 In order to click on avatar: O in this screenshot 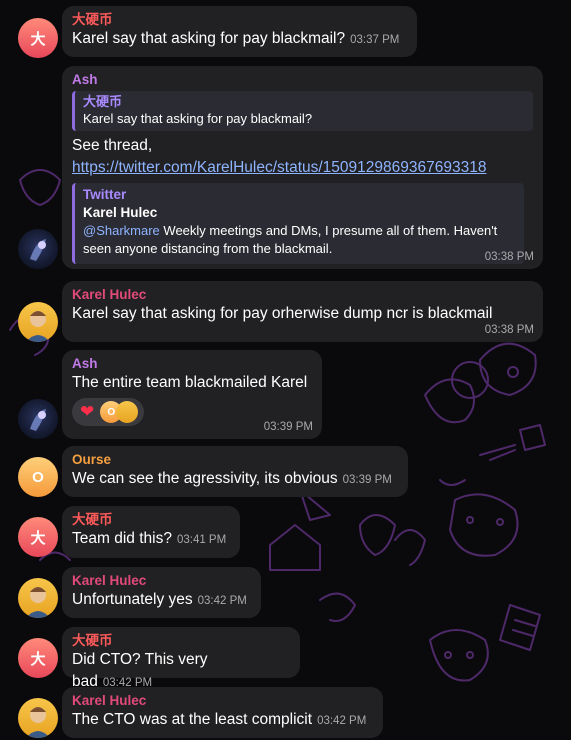, I will do `click(38, 477)`.